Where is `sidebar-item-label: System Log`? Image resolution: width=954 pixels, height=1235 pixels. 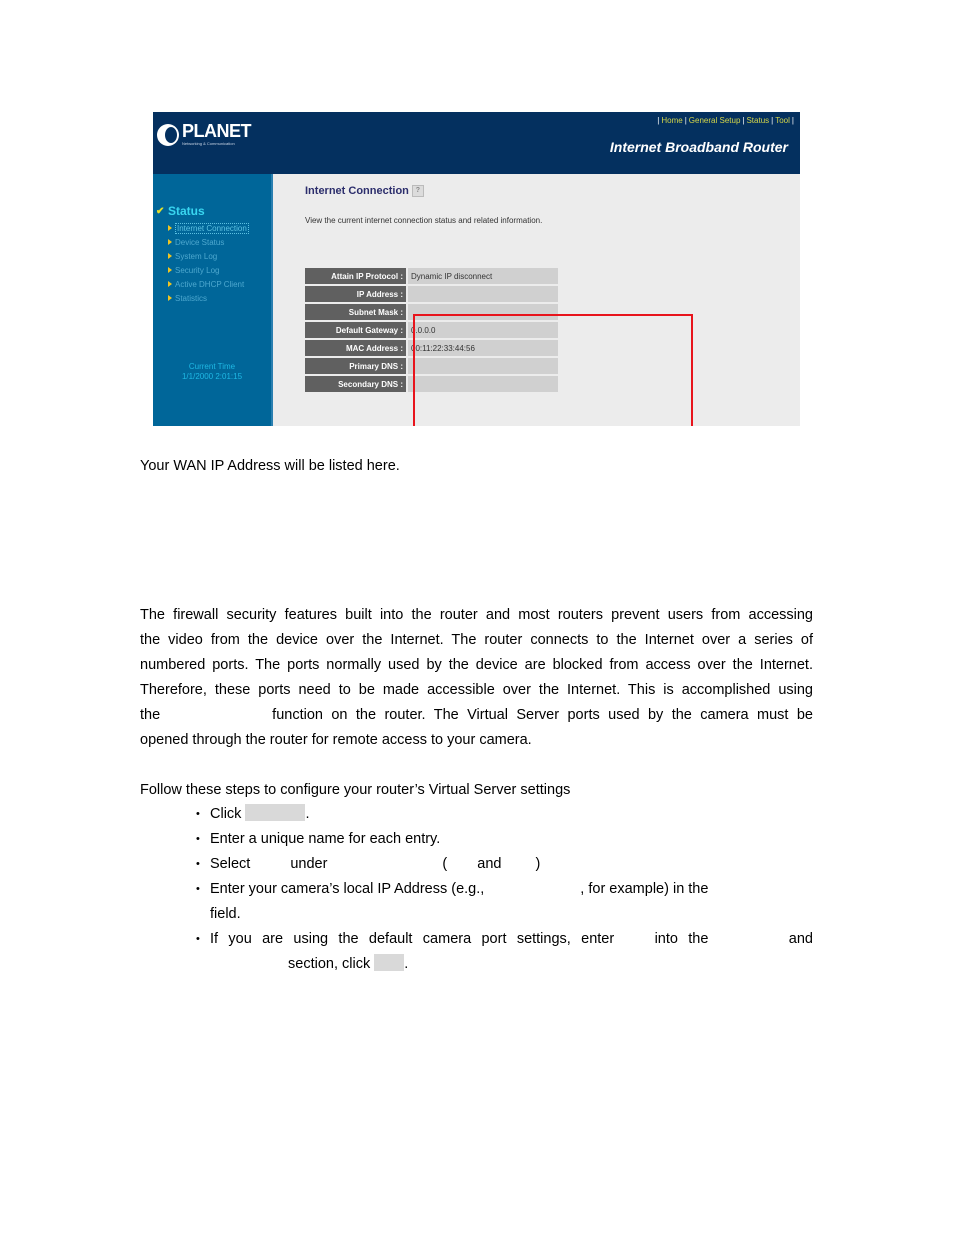
sidebar-item-label: System Log is located at coordinates (196, 256).